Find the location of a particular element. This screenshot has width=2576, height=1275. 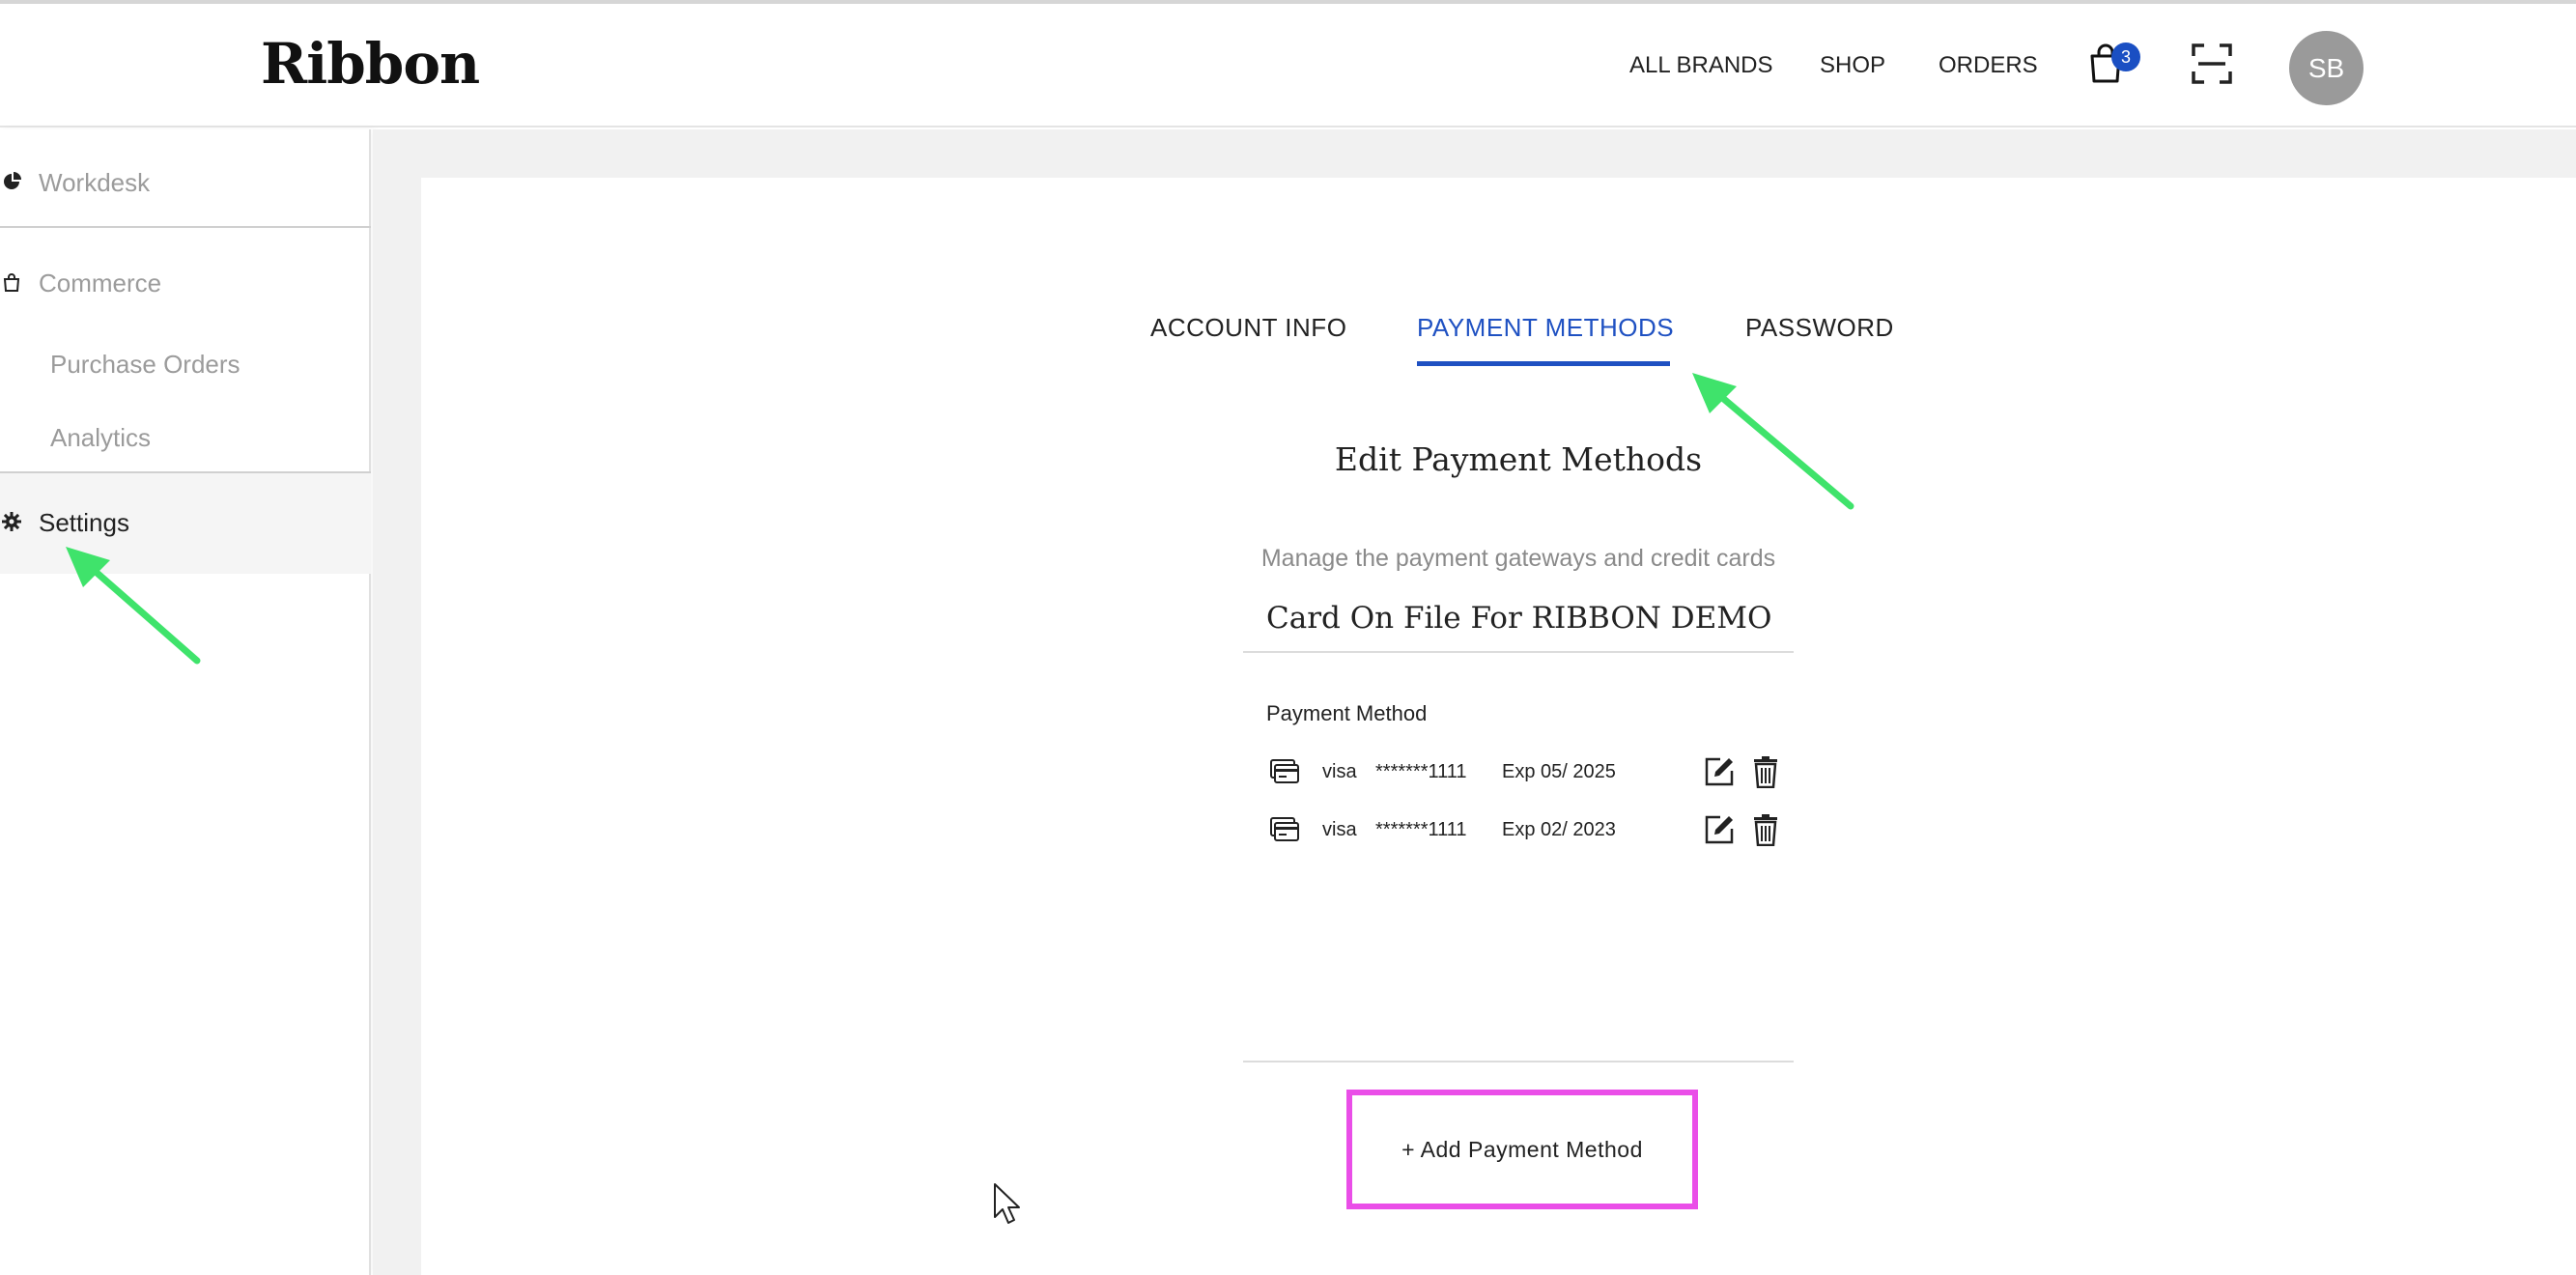

pie-chart-icon is located at coordinates (12, 180).